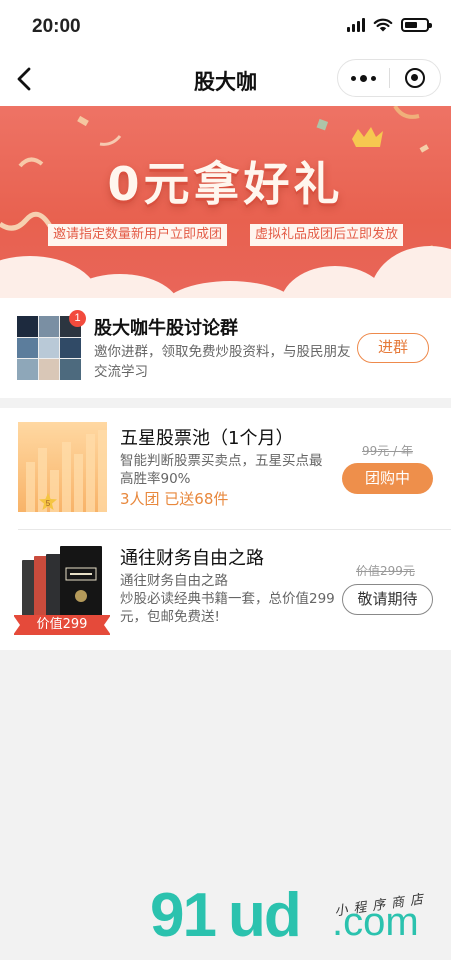 Image resolution: width=451 pixels, height=960 pixels. I want to click on product-description: 智能判断股票买卖点，五星买点最高胜率90%, so click(221, 470).